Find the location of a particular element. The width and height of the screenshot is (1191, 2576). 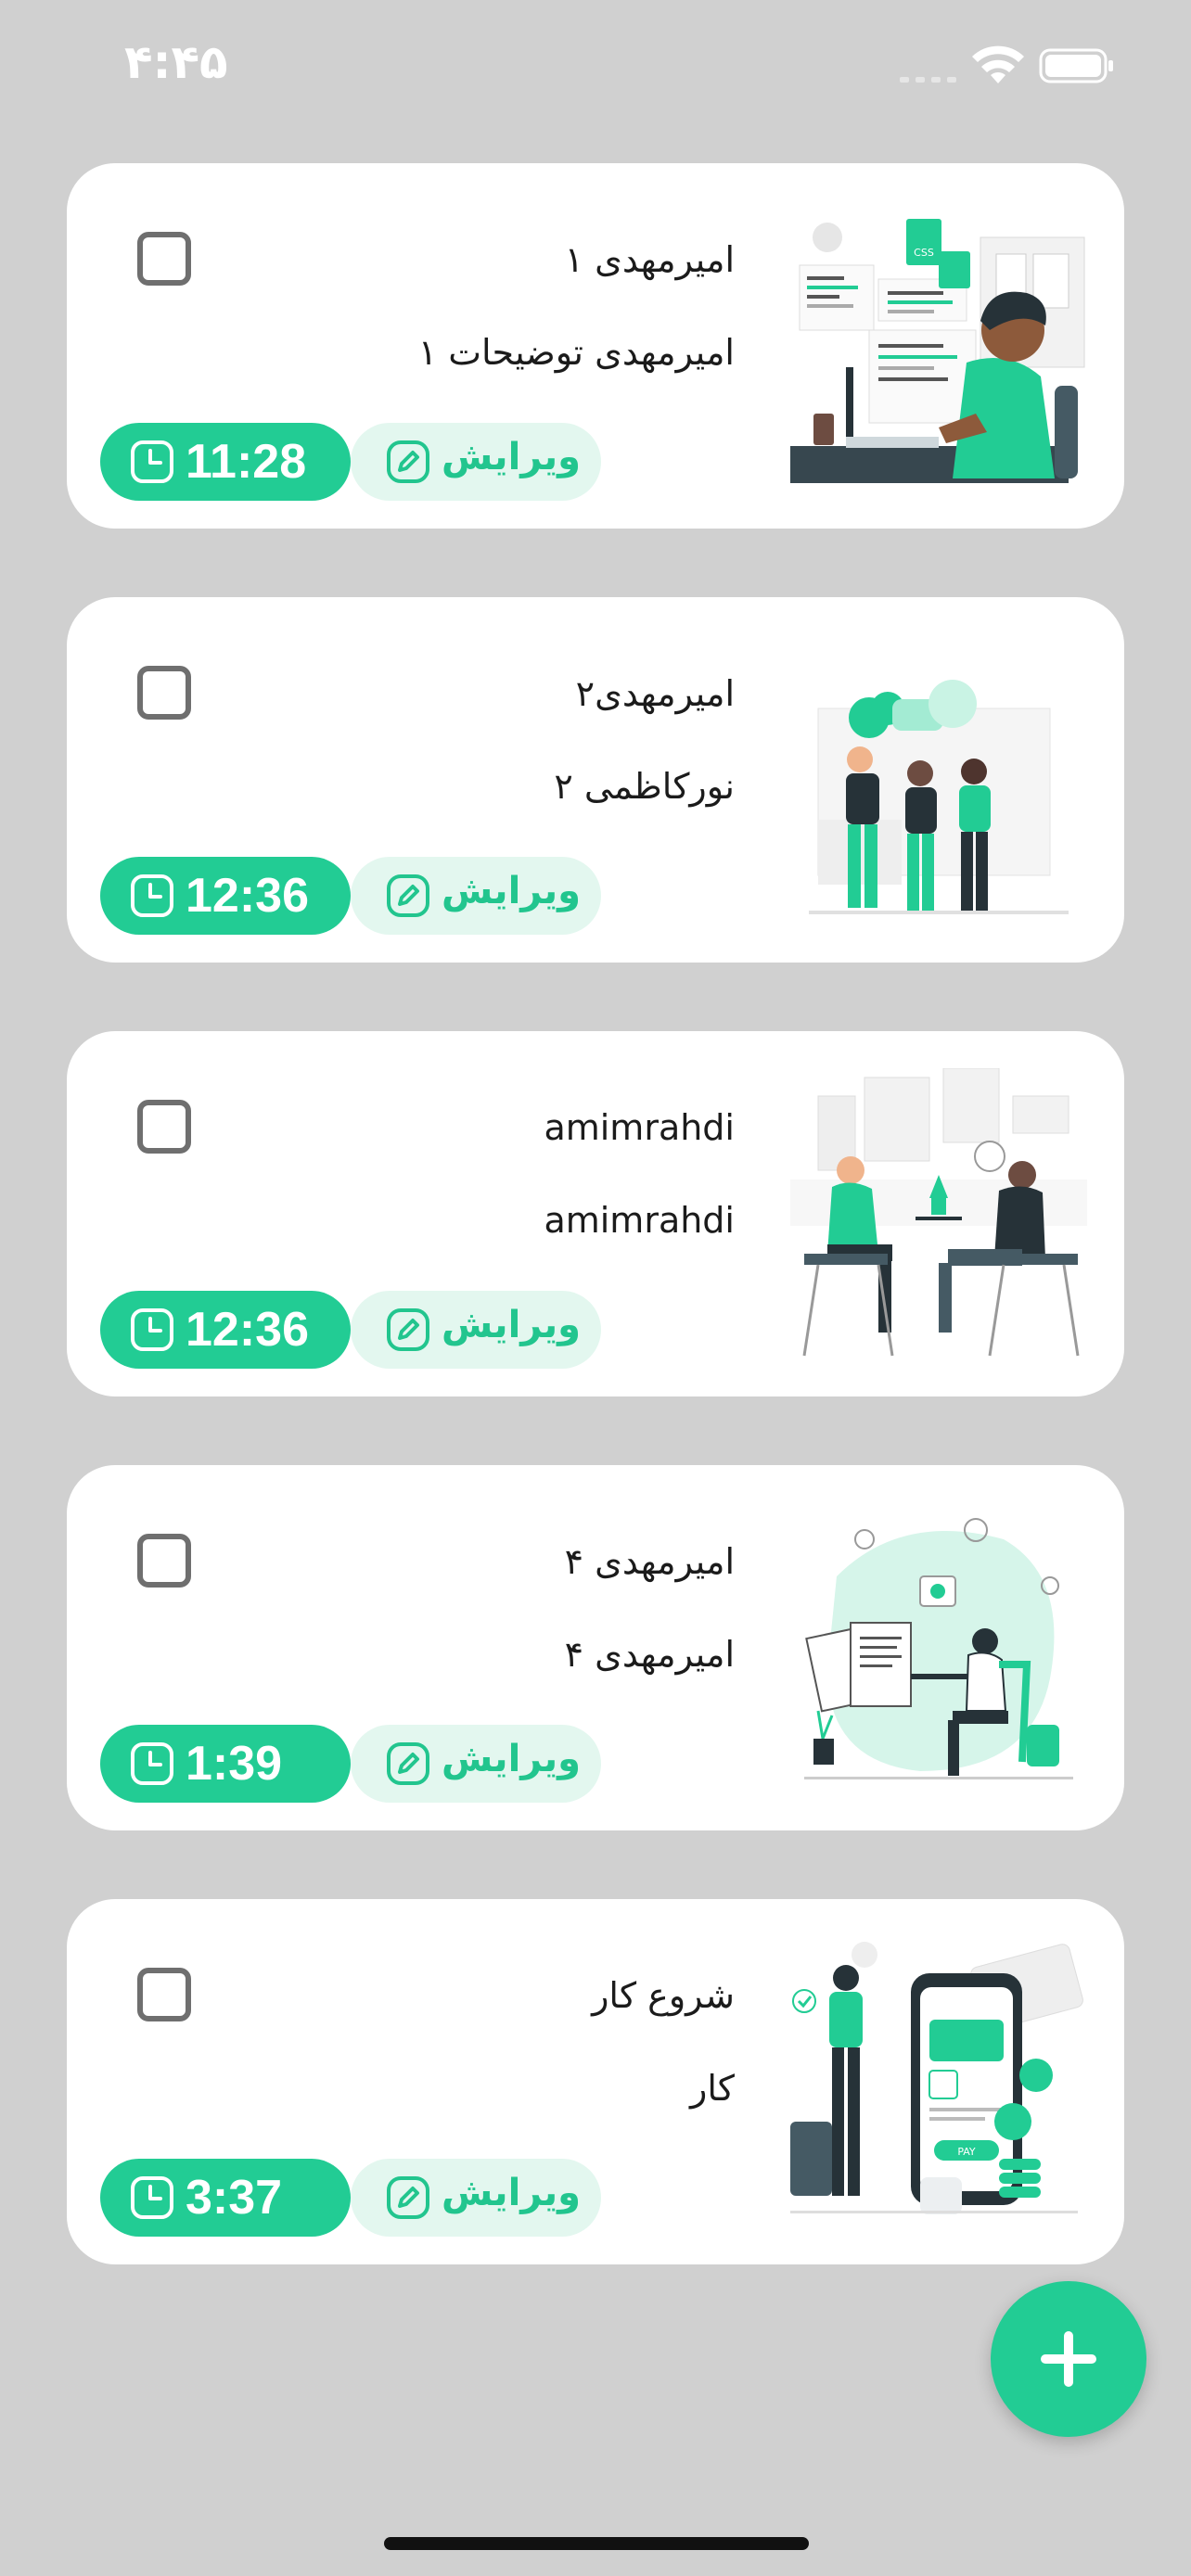

studying-student-illustration is located at coordinates (938, 1648).